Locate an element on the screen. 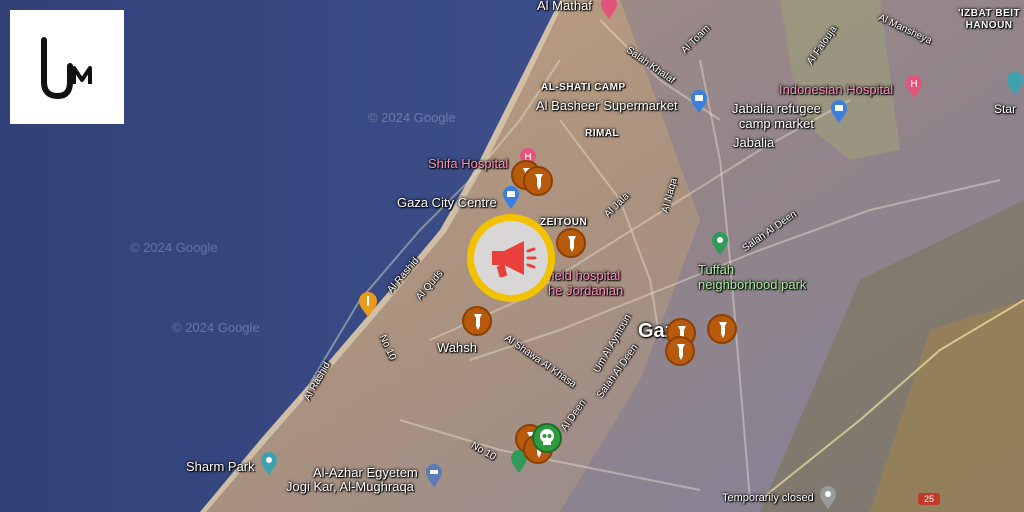  marker-inner is located at coordinates (511, 258).